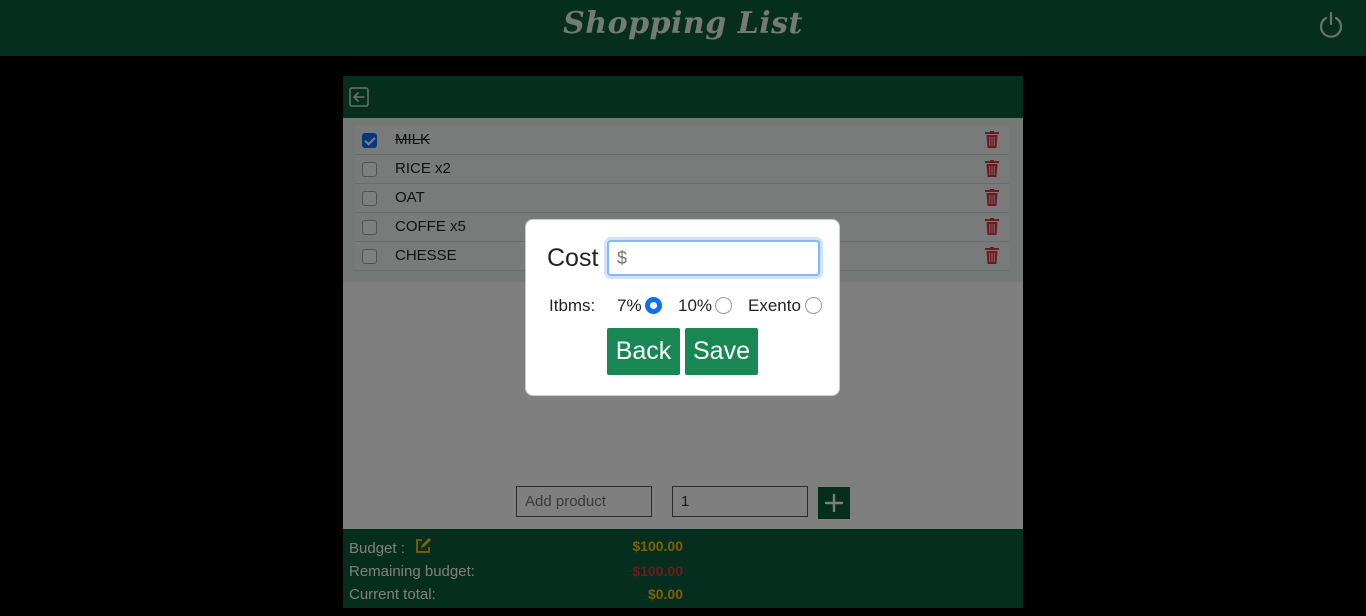 This screenshot has width=1366, height=616. What do you see at coordinates (721, 351) in the screenshot?
I see `save-button: Save` at bounding box center [721, 351].